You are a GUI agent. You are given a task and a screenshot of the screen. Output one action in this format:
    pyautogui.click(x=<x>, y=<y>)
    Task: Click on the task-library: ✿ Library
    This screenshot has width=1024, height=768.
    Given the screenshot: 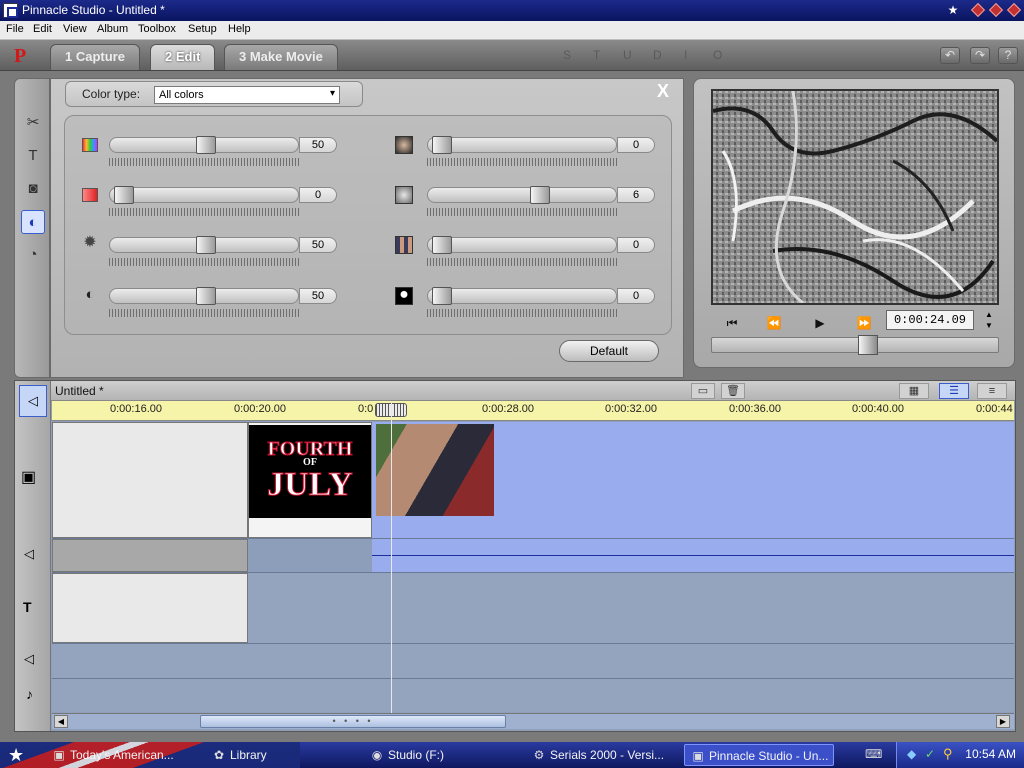 What is the action you would take?
    pyautogui.click(x=266, y=755)
    